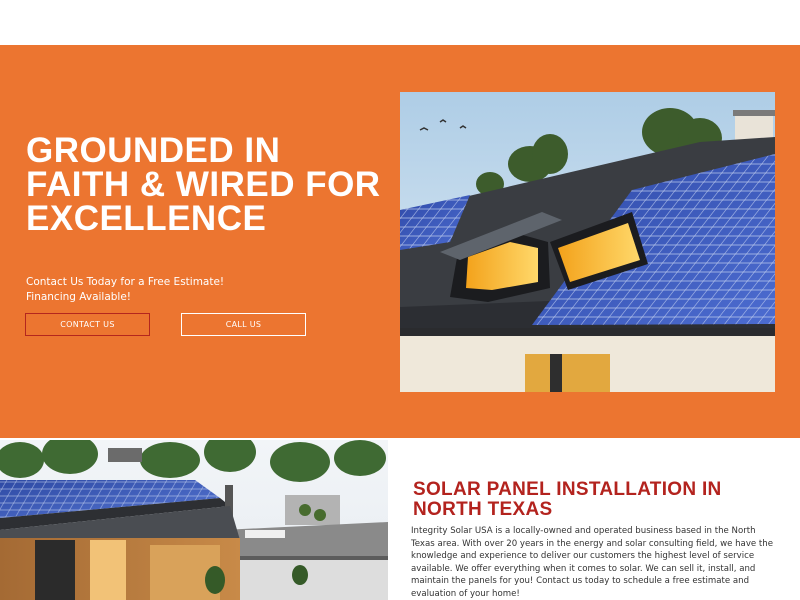  Describe the element at coordinates (194, 520) in the screenshot. I see `section-solar-rooftop-image` at that location.